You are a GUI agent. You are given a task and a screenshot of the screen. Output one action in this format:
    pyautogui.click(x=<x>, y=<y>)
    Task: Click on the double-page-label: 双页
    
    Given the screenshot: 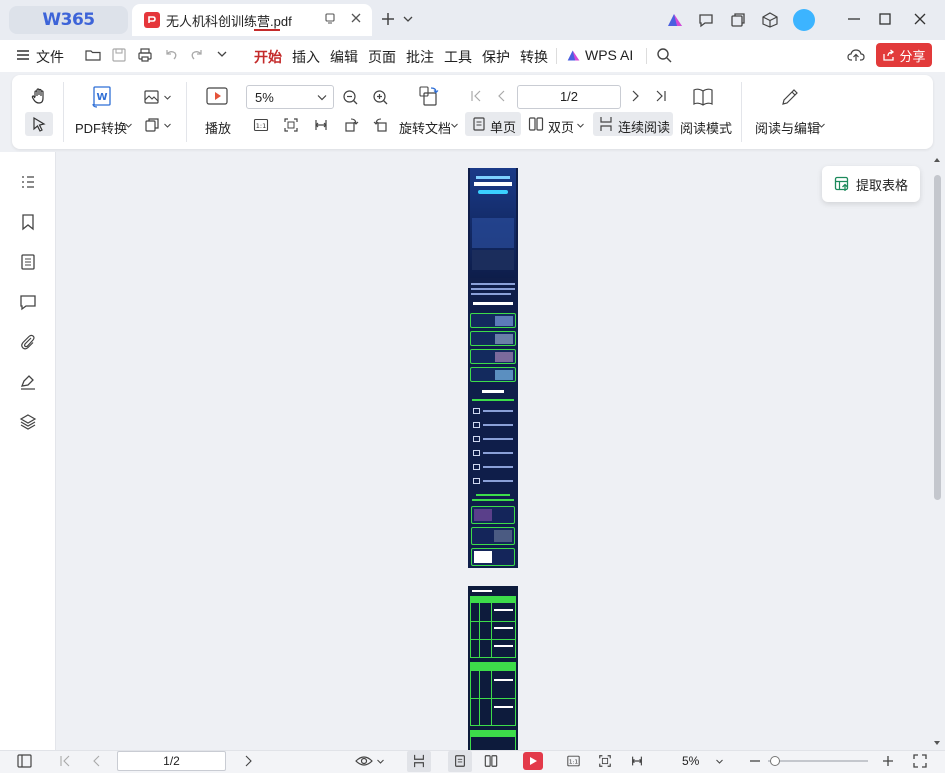 What is the action you would take?
    pyautogui.click(x=561, y=126)
    